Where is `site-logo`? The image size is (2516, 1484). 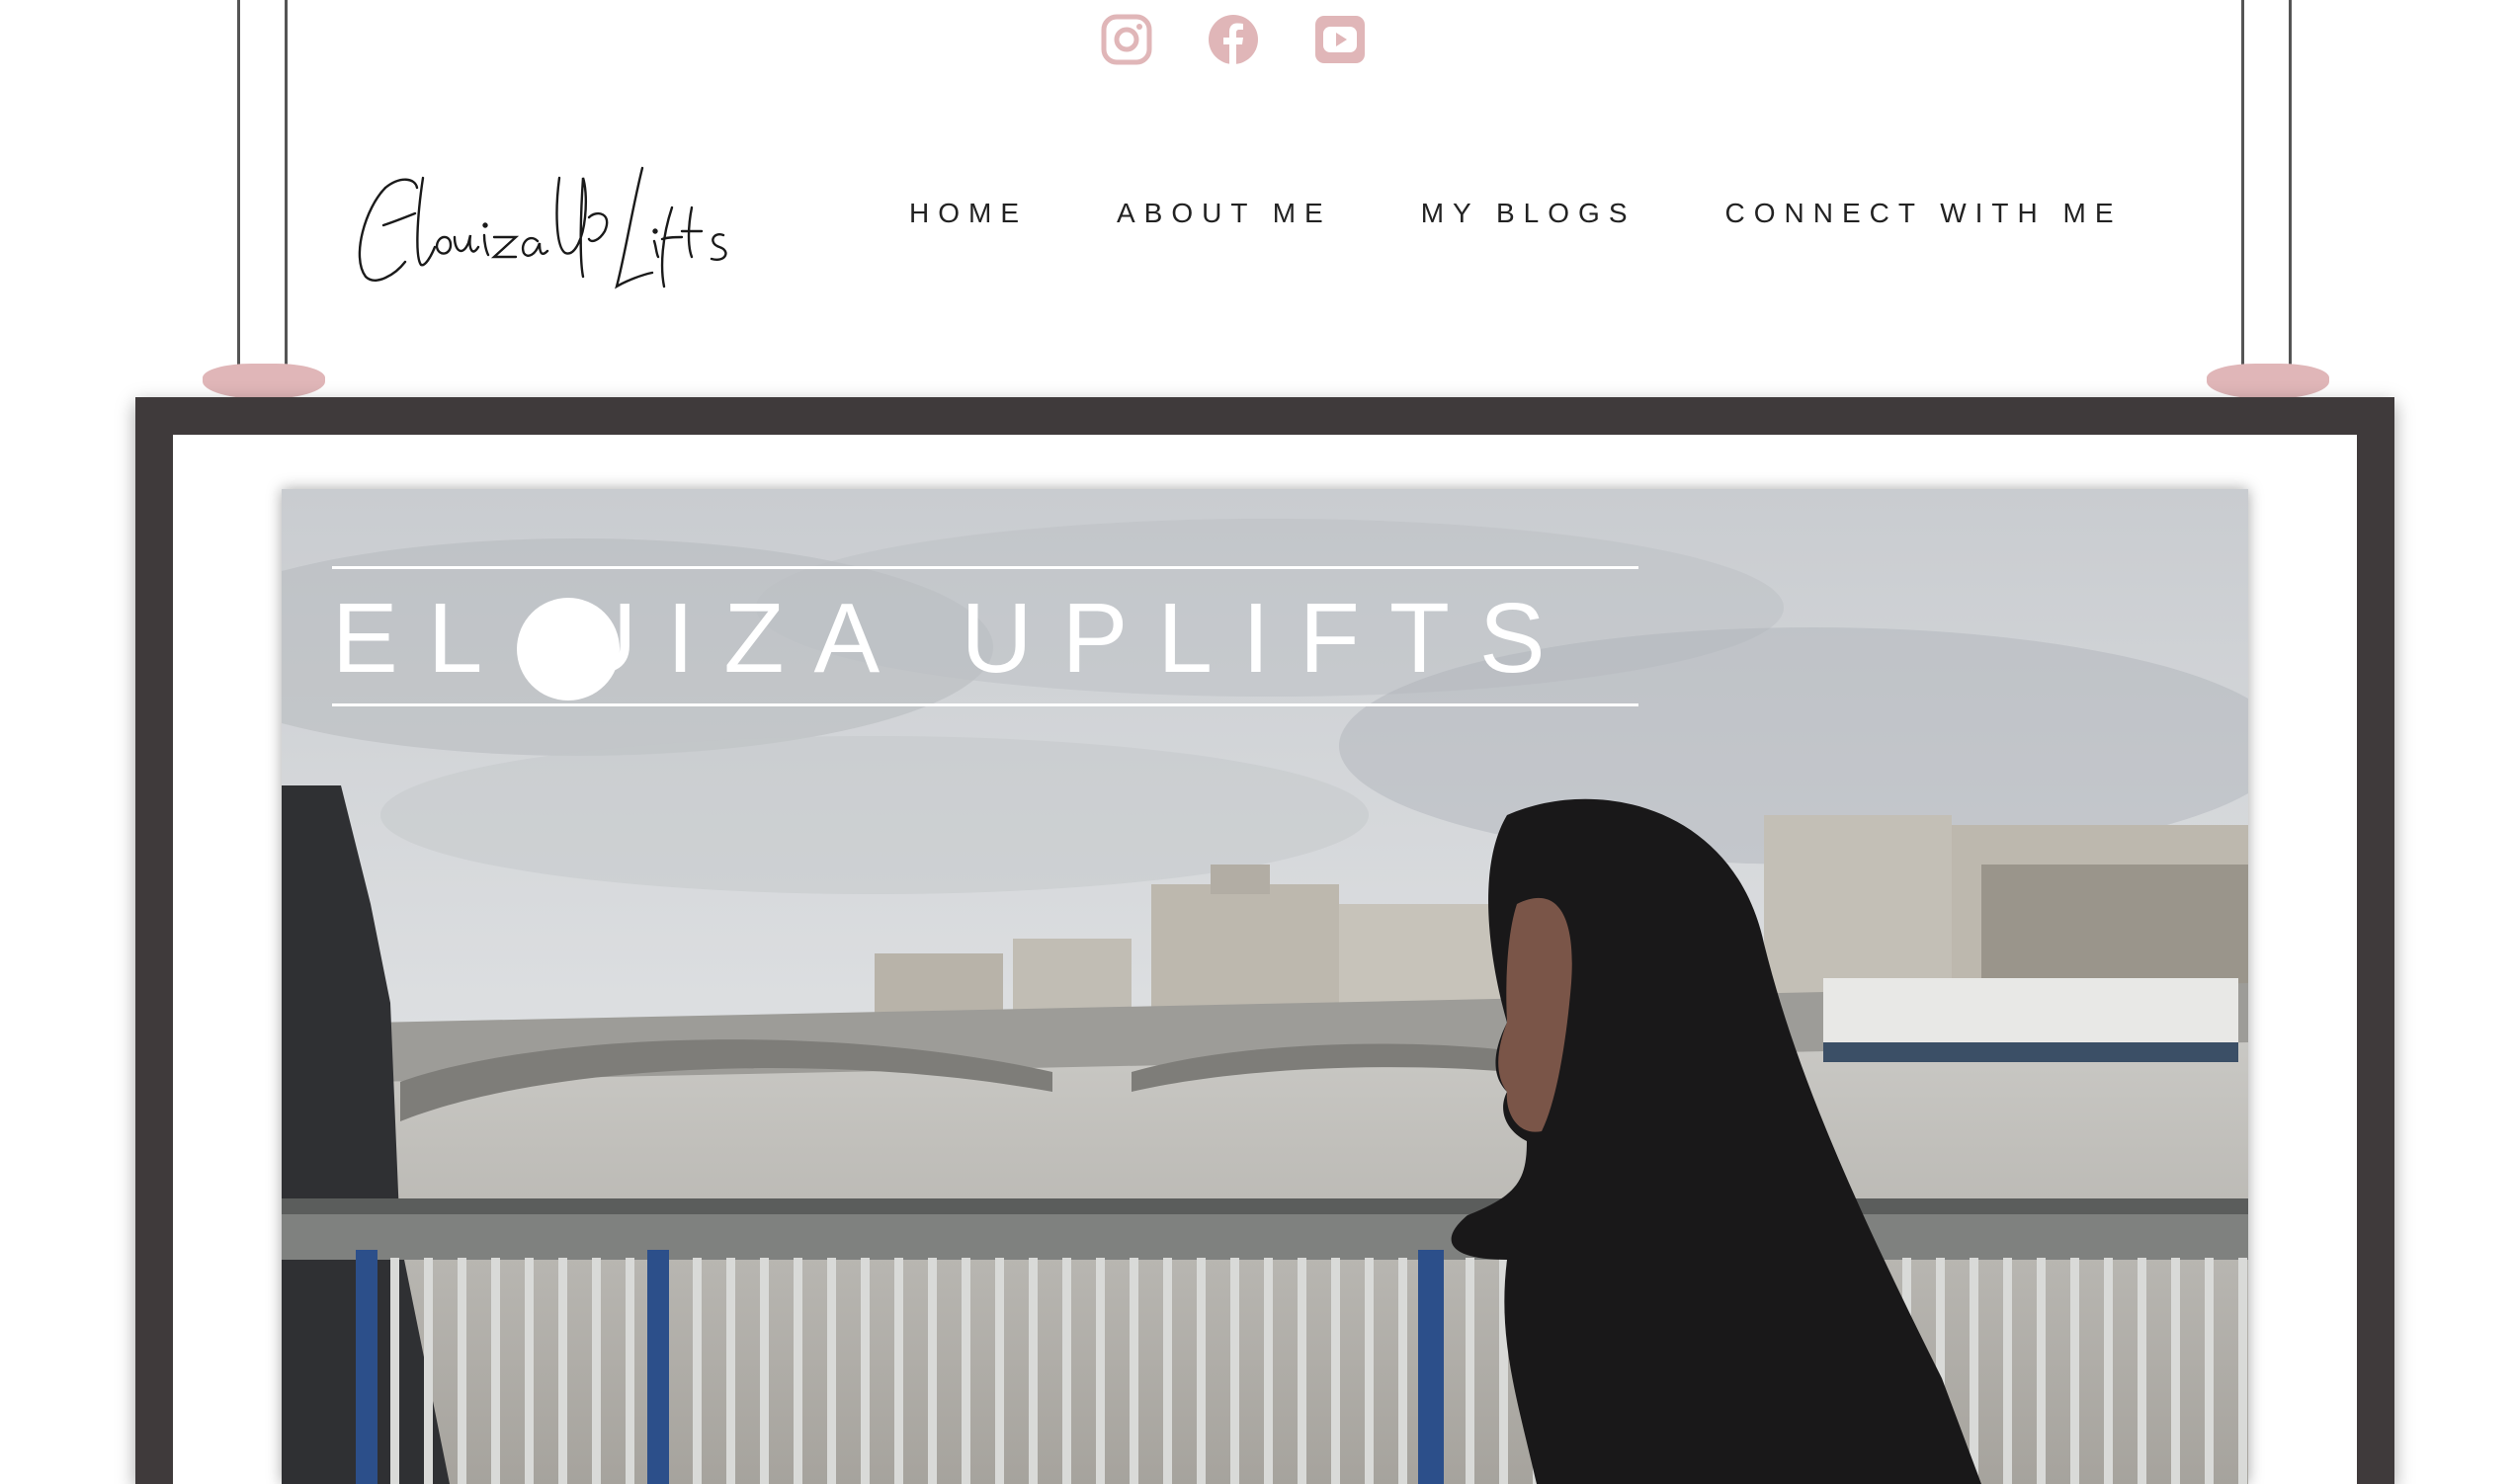 site-logo is located at coordinates (548, 222).